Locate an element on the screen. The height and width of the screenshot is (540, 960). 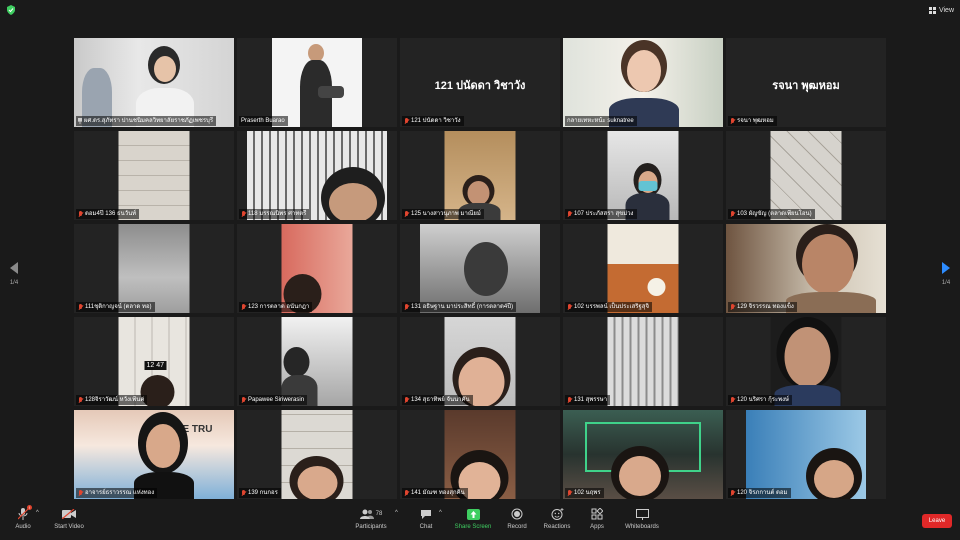
video-tile: 131 อธิษฐาน มาประสิทธิ์ (การตลาด4ปี) is located at coordinates (480, 268).